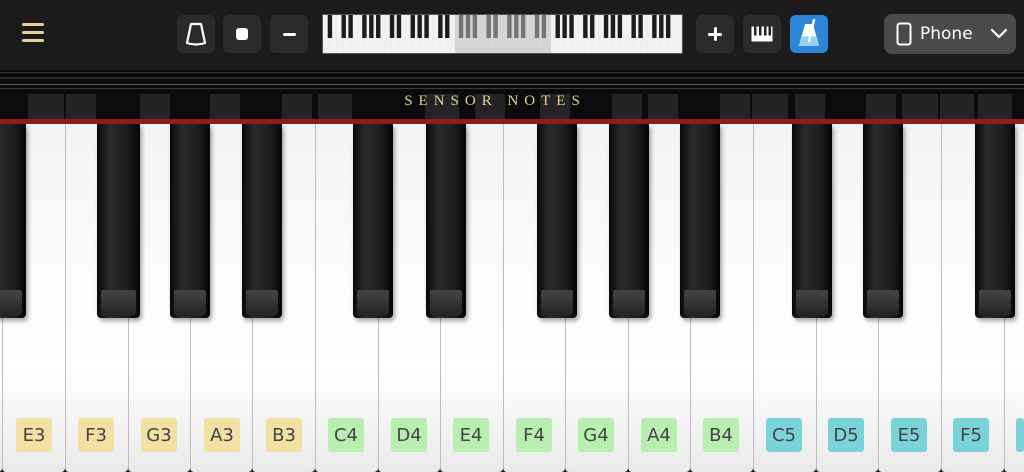  I want to click on note-label: F5, so click(971, 435).